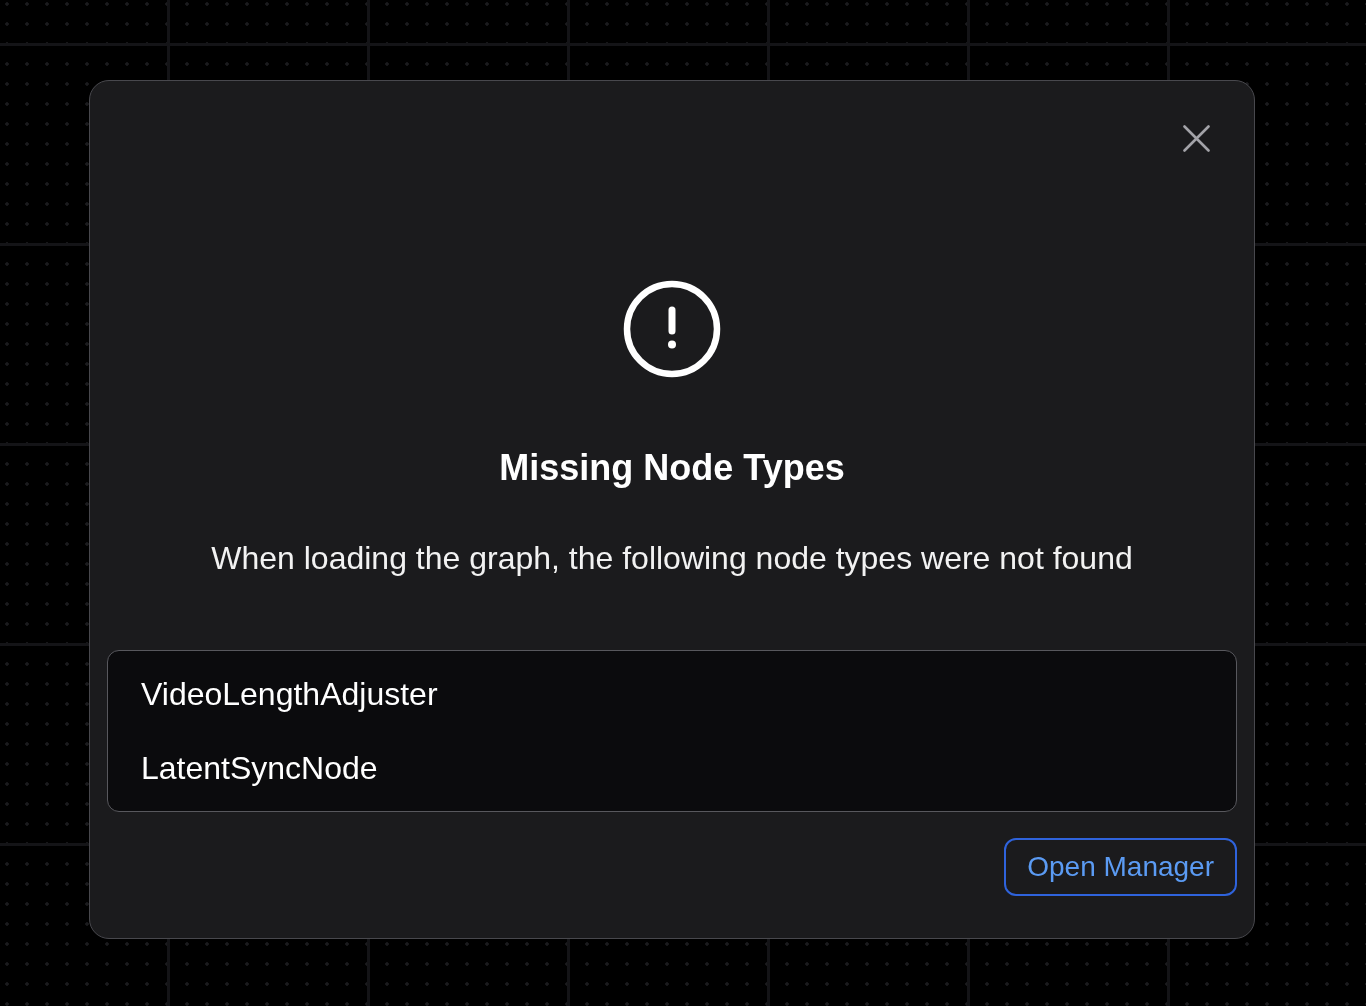 The width and height of the screenshot is (1366, 1006). What do you see at coordinates (672, 468) in the screenshot?
I see `dialog-title: Missing Node Types` at bounding box center [672, 468].